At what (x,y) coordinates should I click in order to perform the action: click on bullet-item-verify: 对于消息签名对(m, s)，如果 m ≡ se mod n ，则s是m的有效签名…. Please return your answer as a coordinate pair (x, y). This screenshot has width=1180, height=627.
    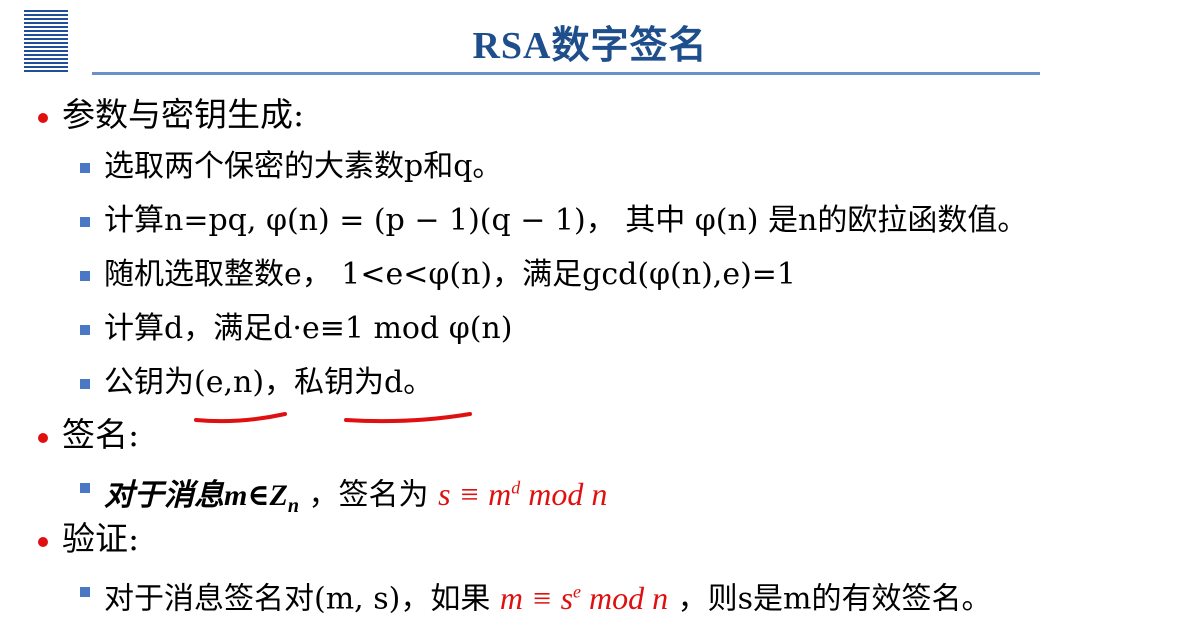
    Looking at the image, I should click on (604, 591).